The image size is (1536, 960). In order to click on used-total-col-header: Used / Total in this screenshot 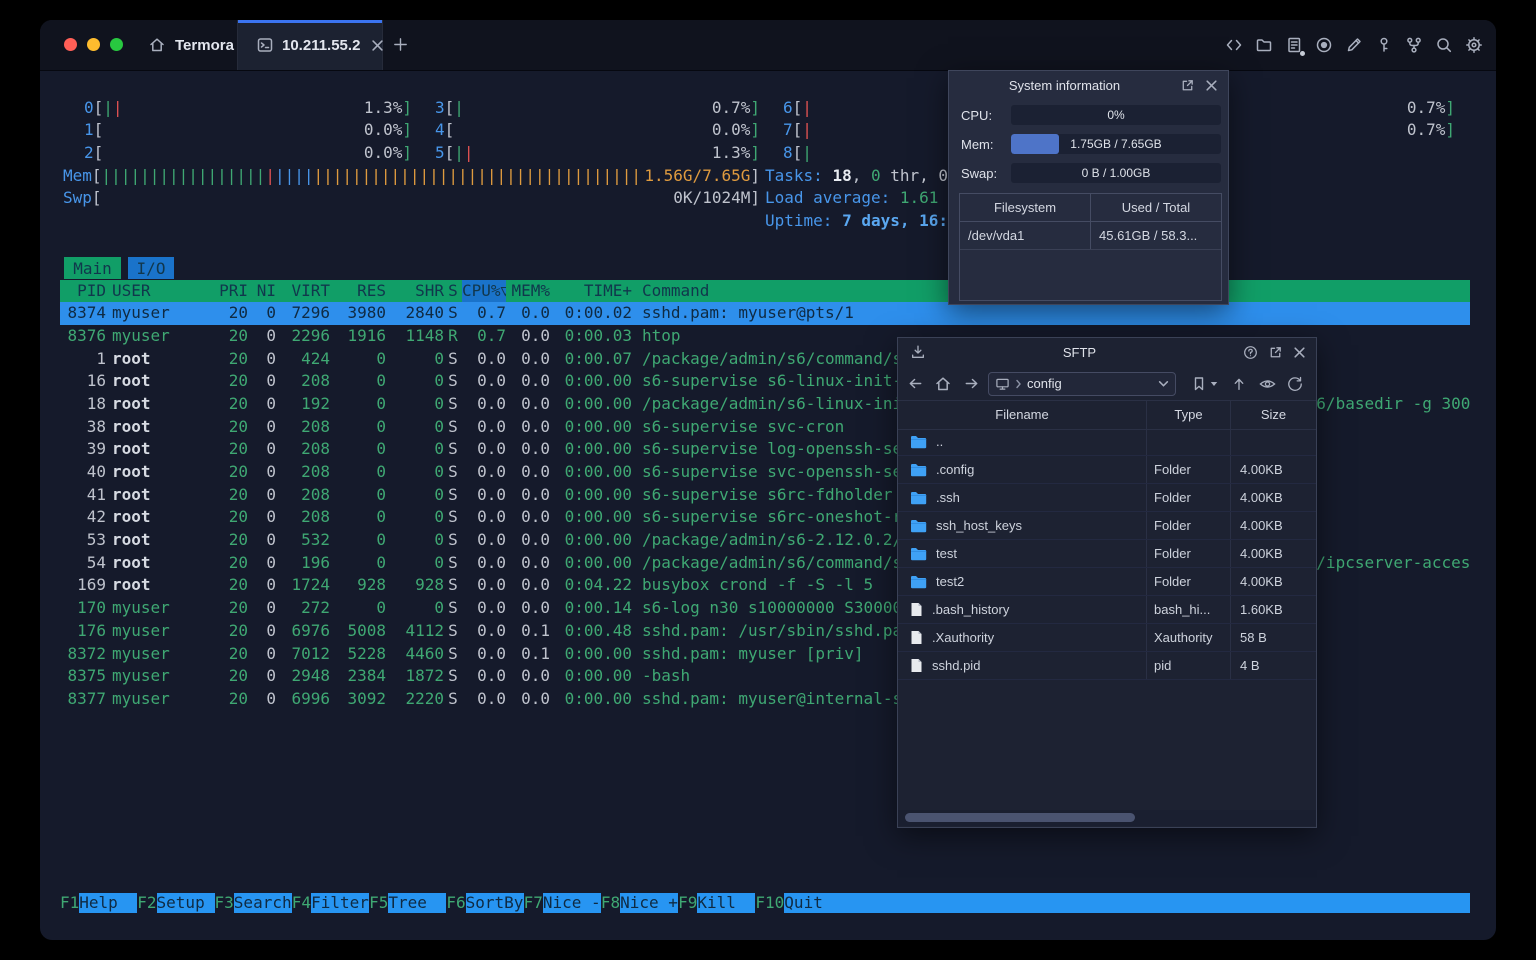, I will do `click(1156, 207)`.